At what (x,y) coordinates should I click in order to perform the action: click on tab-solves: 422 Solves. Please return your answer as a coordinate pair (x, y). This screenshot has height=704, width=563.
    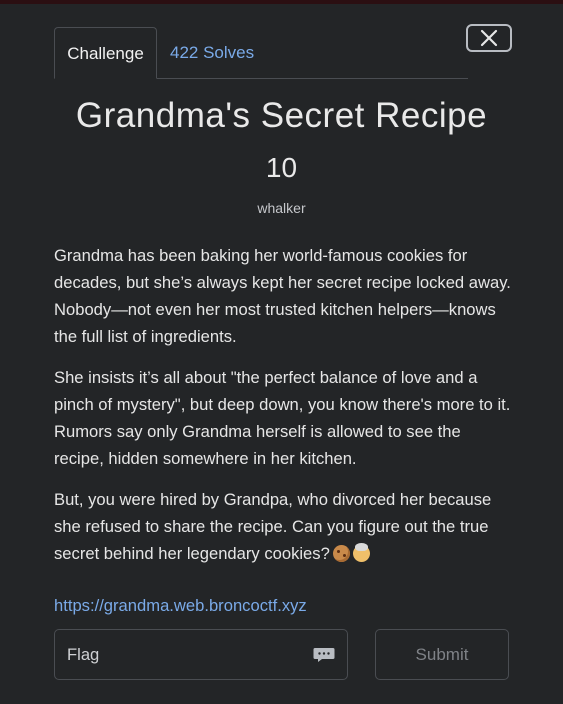
    Looking at the image, I should click on (212, 52).